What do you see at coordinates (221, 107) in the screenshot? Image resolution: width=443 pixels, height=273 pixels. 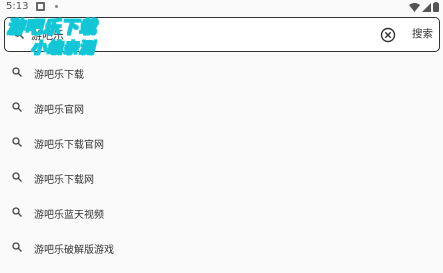 I see `suggestion-item: 游吧乐官网` at bounding box center [221, 107].